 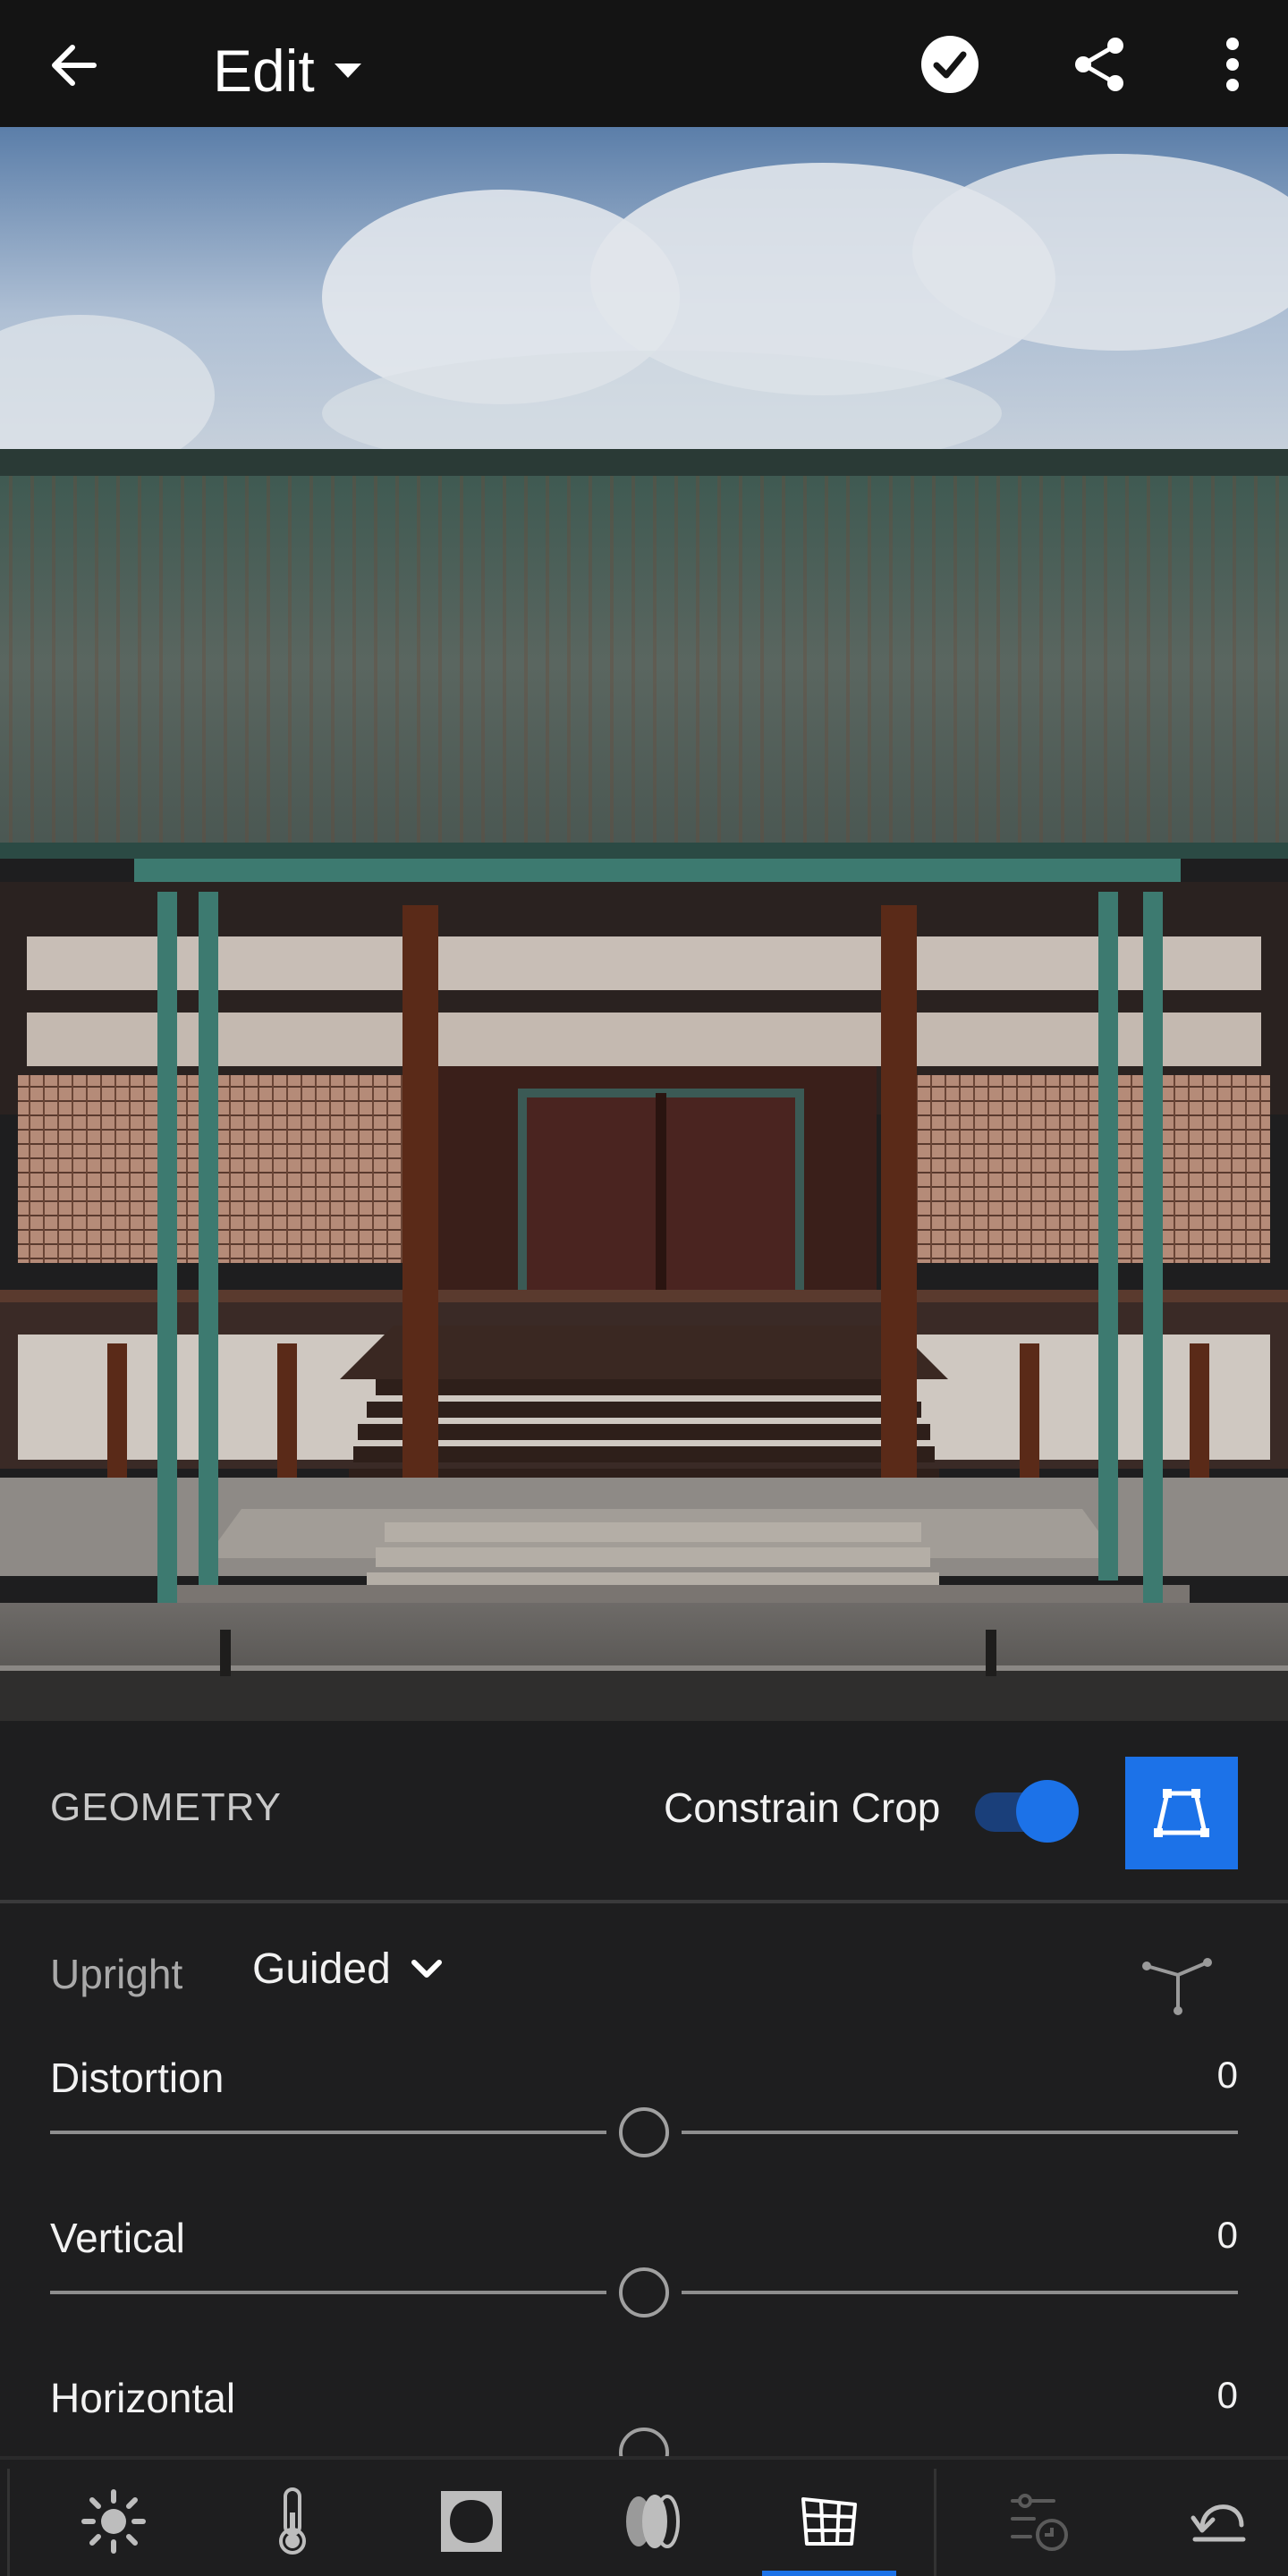 What do you see at coordinates (644, 2132) in the screenshot?
I see `distortion-slider-thumb` at bounding box center [644, 2132].